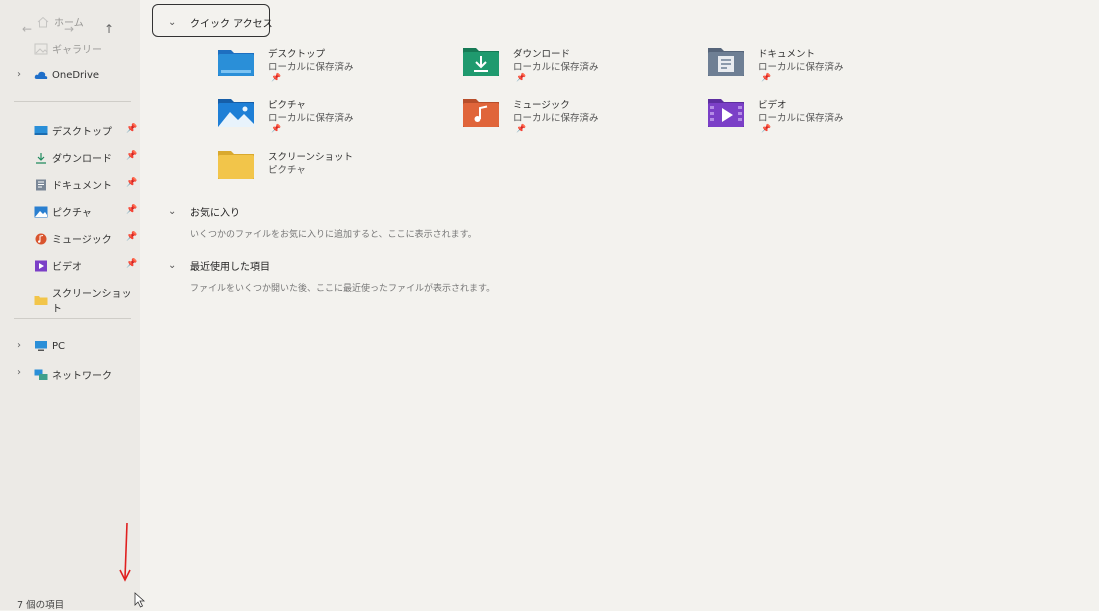  I want to click on forward-button: →, so click(69, 29).